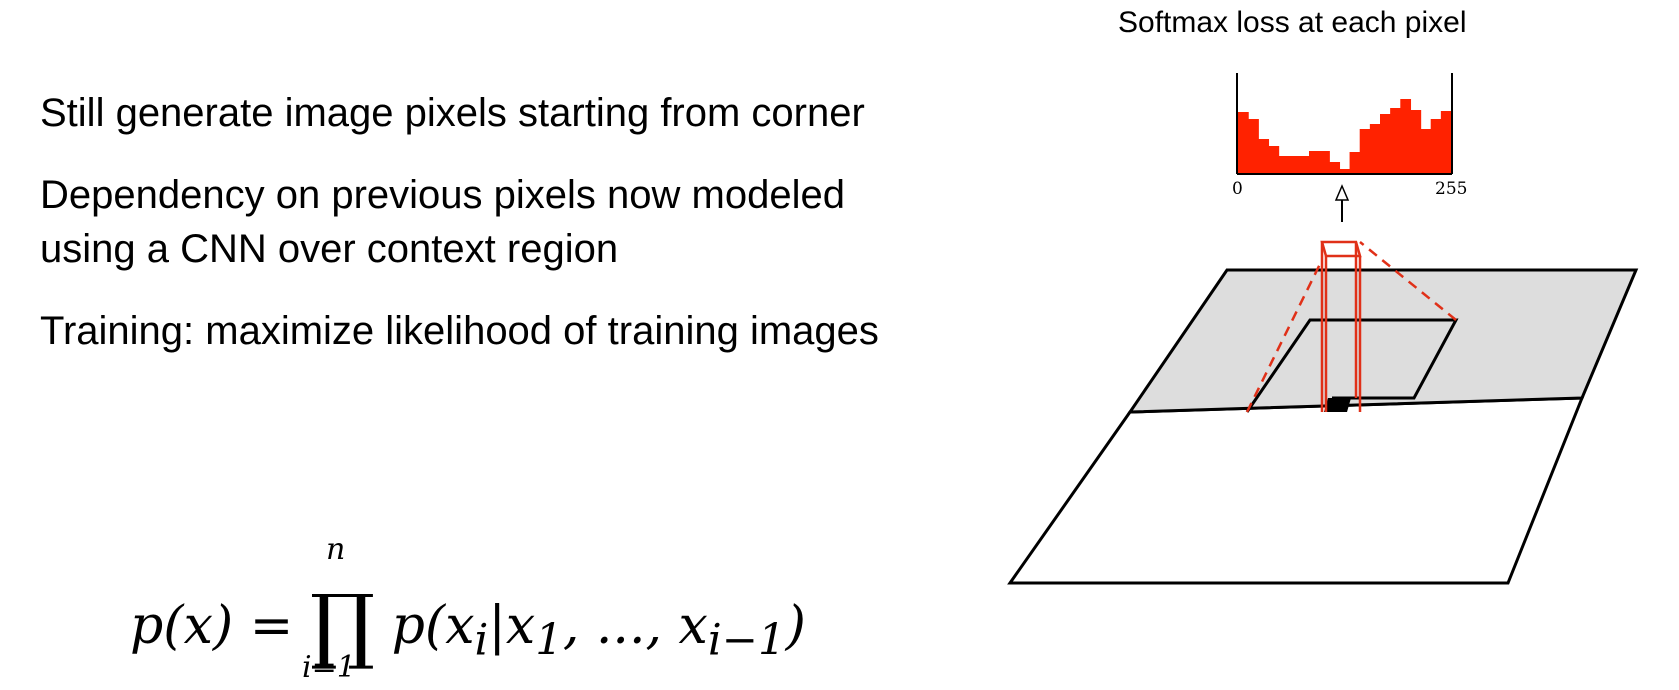 This screenshot has width=1679, height=690. I want to click on current-pixel, so click(1337, 405).